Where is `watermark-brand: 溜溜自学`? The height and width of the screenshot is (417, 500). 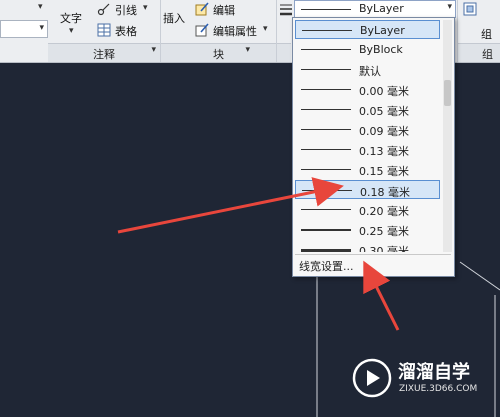
watermark-brand: 溜溜自学 is located at coordinates (434, 372).